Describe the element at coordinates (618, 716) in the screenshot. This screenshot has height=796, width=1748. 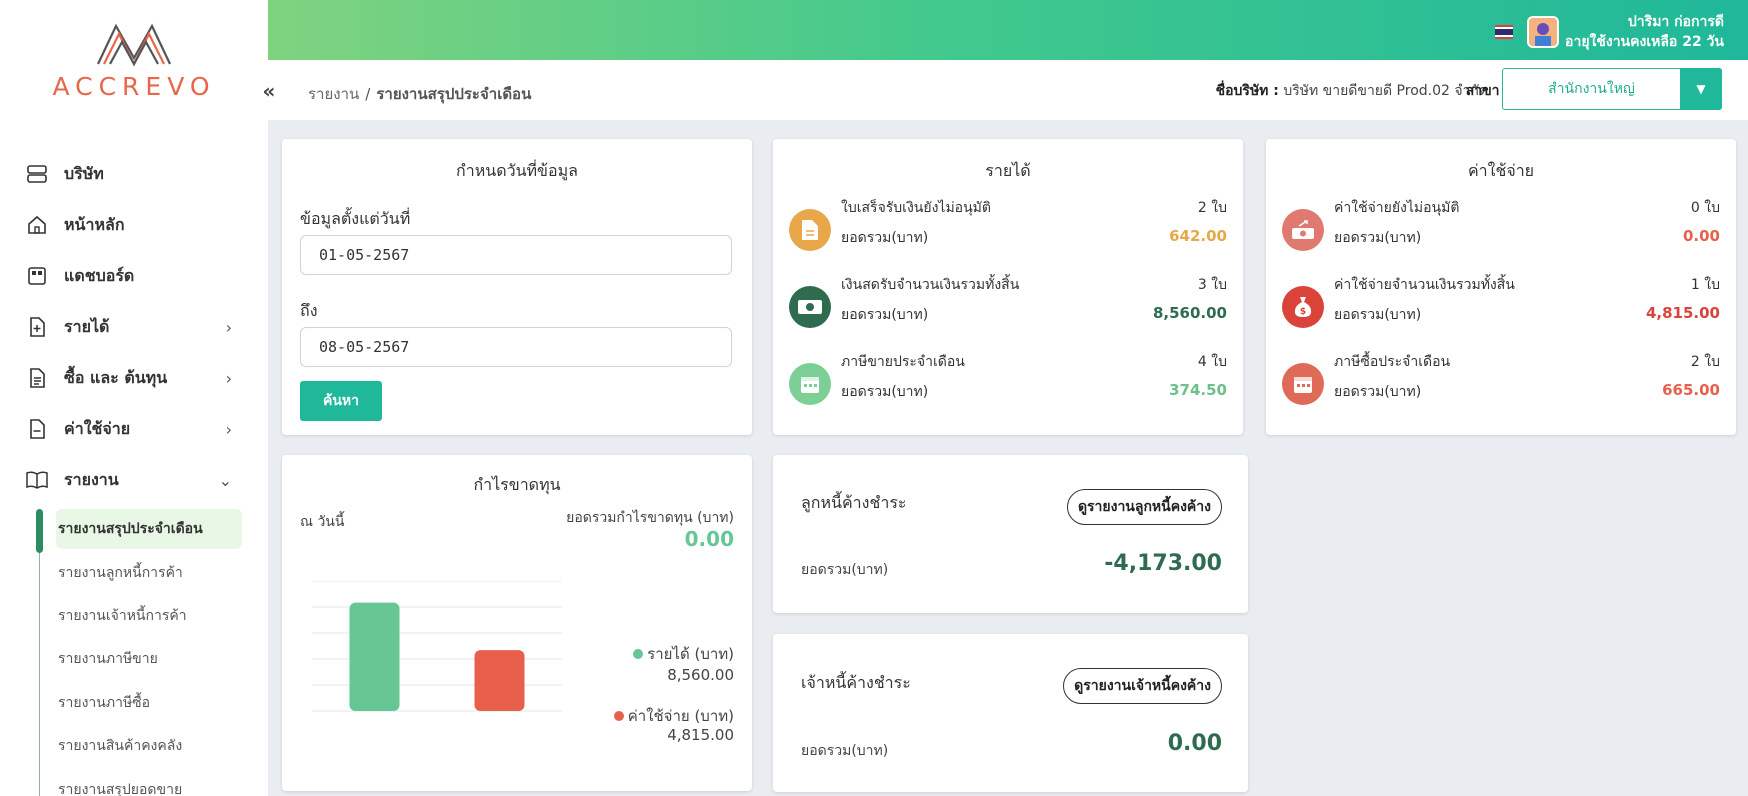
I see `legend-dot-expense` at that location.